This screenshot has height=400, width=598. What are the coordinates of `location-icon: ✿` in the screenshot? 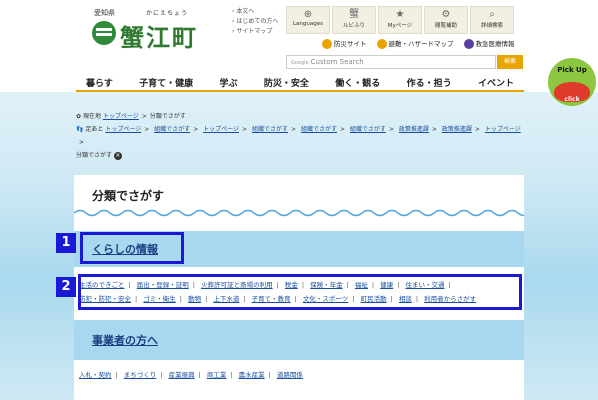 It's located at (79, 116).